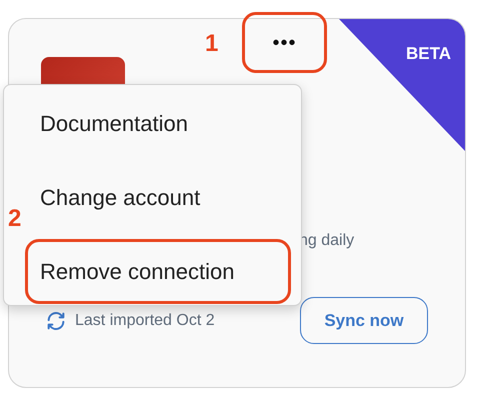 The image size is (482, 400). Describe the element at coordinates (158, 271) in the screenshot. I see `menu-item: Remove connection` at that location.